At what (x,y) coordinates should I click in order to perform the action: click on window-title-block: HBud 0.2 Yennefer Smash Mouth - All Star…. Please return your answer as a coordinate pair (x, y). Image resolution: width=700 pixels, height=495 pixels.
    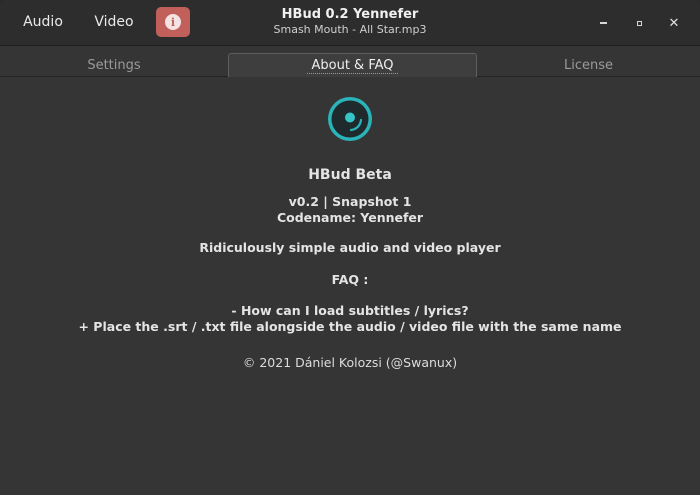
    Looking at the image, I should click on (350, 22).